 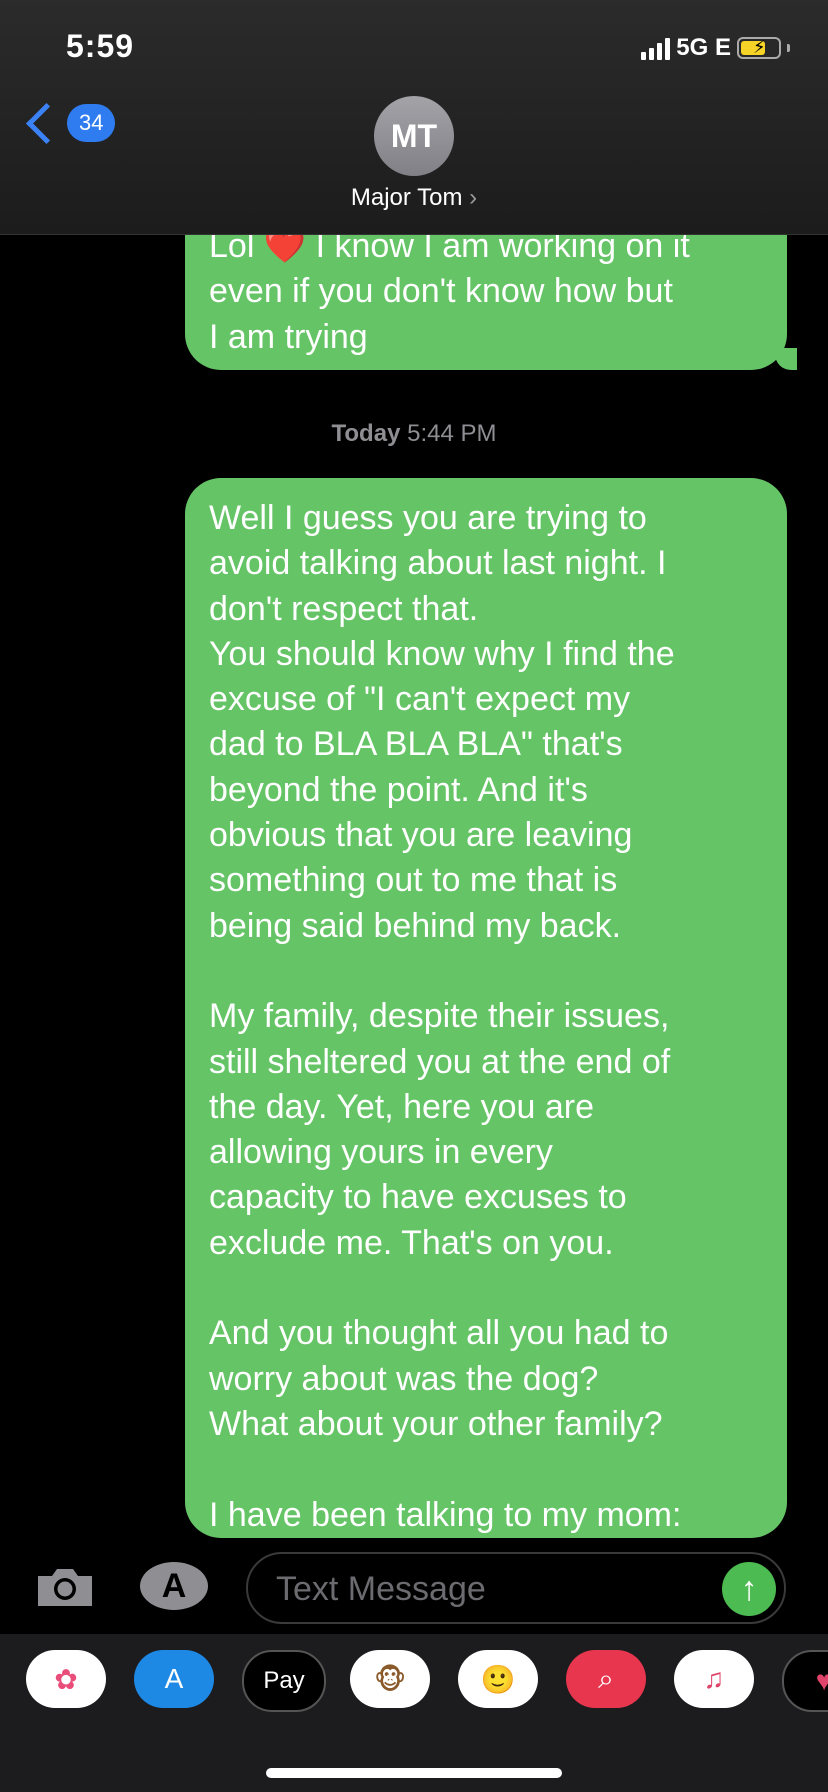 I want to click on globe-search-icon: ⌕, so click(x=606, y=1678).